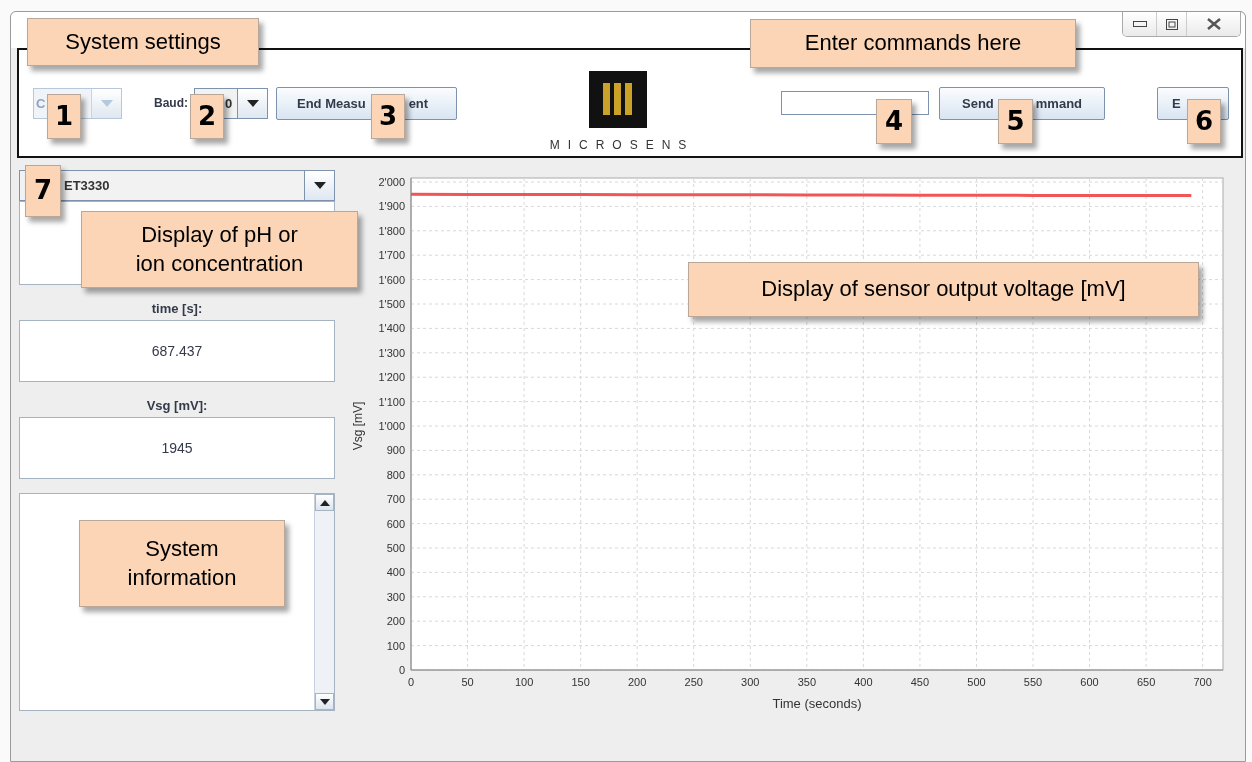  Describe the element at coordinates (1202, 682) in the screenshot. I see `x-tick-label: 700` at that location.